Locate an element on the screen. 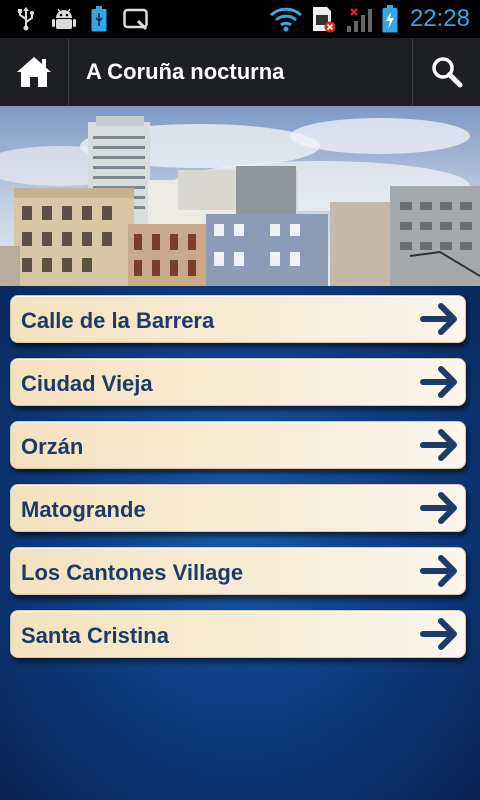  search-icon is located at coordinates (447, 72).